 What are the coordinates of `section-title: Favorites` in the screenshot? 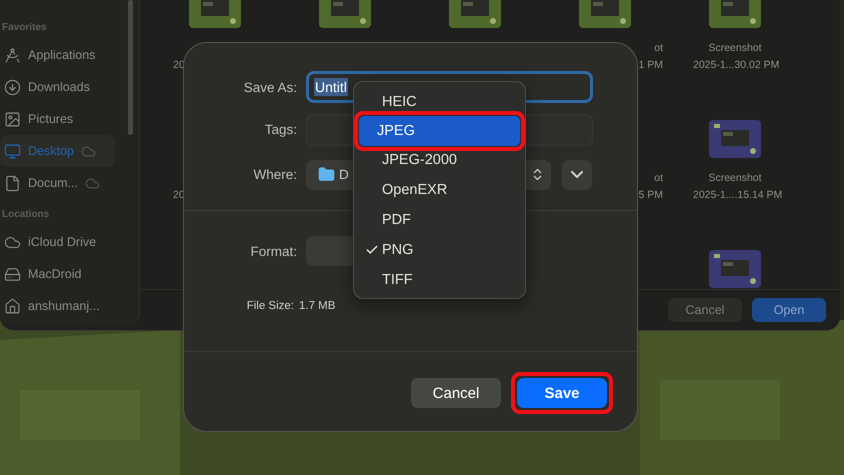 It's located at (24, 28).